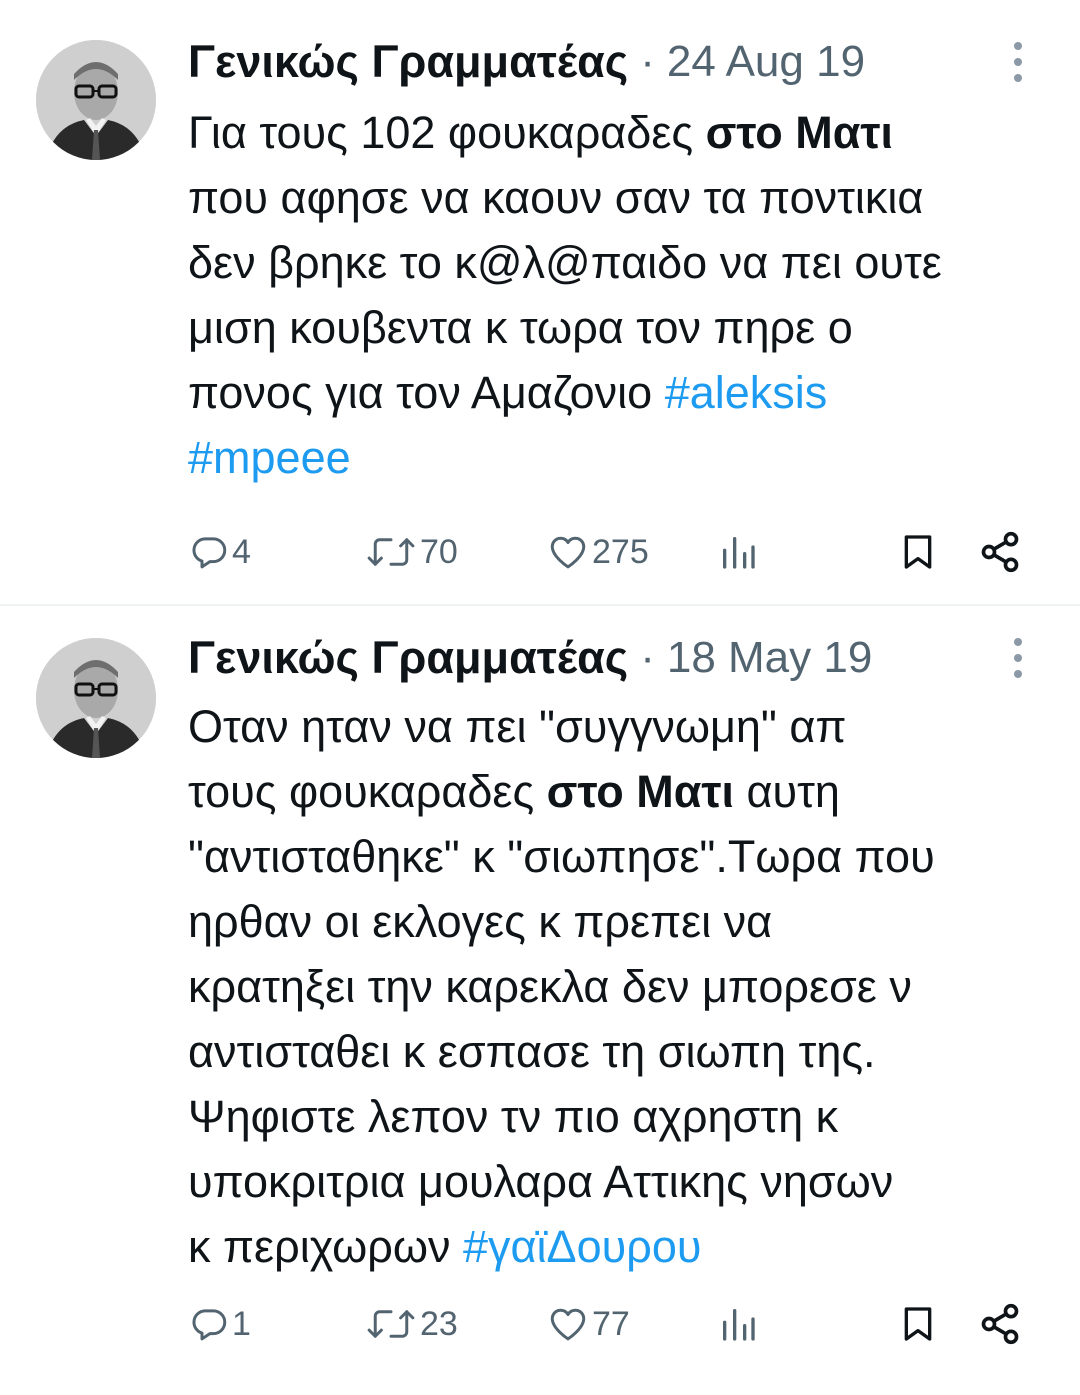 The image size is (1080, 1395). What do you see at coordinates (520, 327) in the screenshot?
I see `text-line: μιση κουβεντα κ τωρα τον πηρε ο` at bounding box center [520, 327].